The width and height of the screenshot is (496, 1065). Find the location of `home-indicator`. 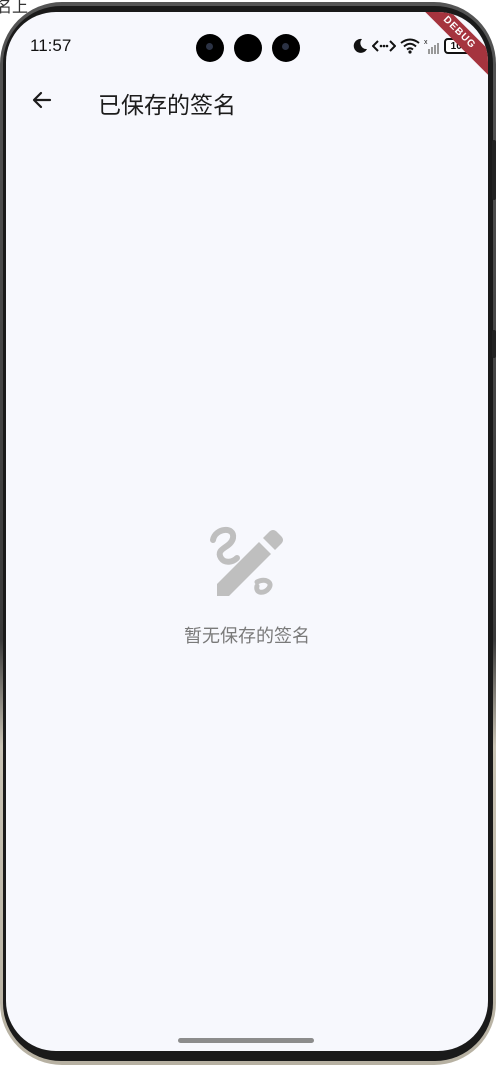

home-indicator is located at coordinates (246, 1040).